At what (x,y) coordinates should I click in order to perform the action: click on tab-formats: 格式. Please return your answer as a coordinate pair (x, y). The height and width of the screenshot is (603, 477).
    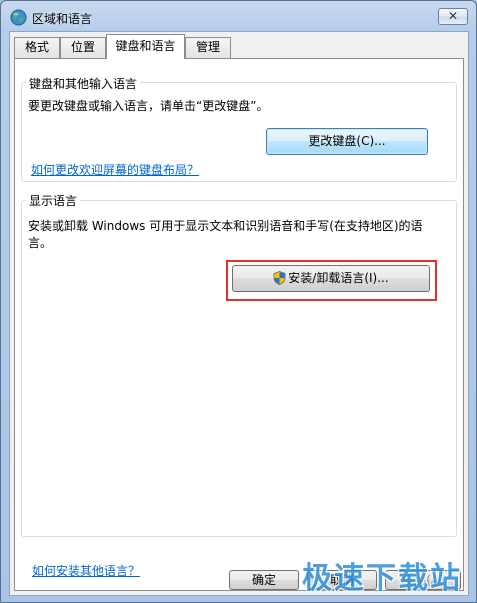
    Looking at the image, I should click on (37, 47).